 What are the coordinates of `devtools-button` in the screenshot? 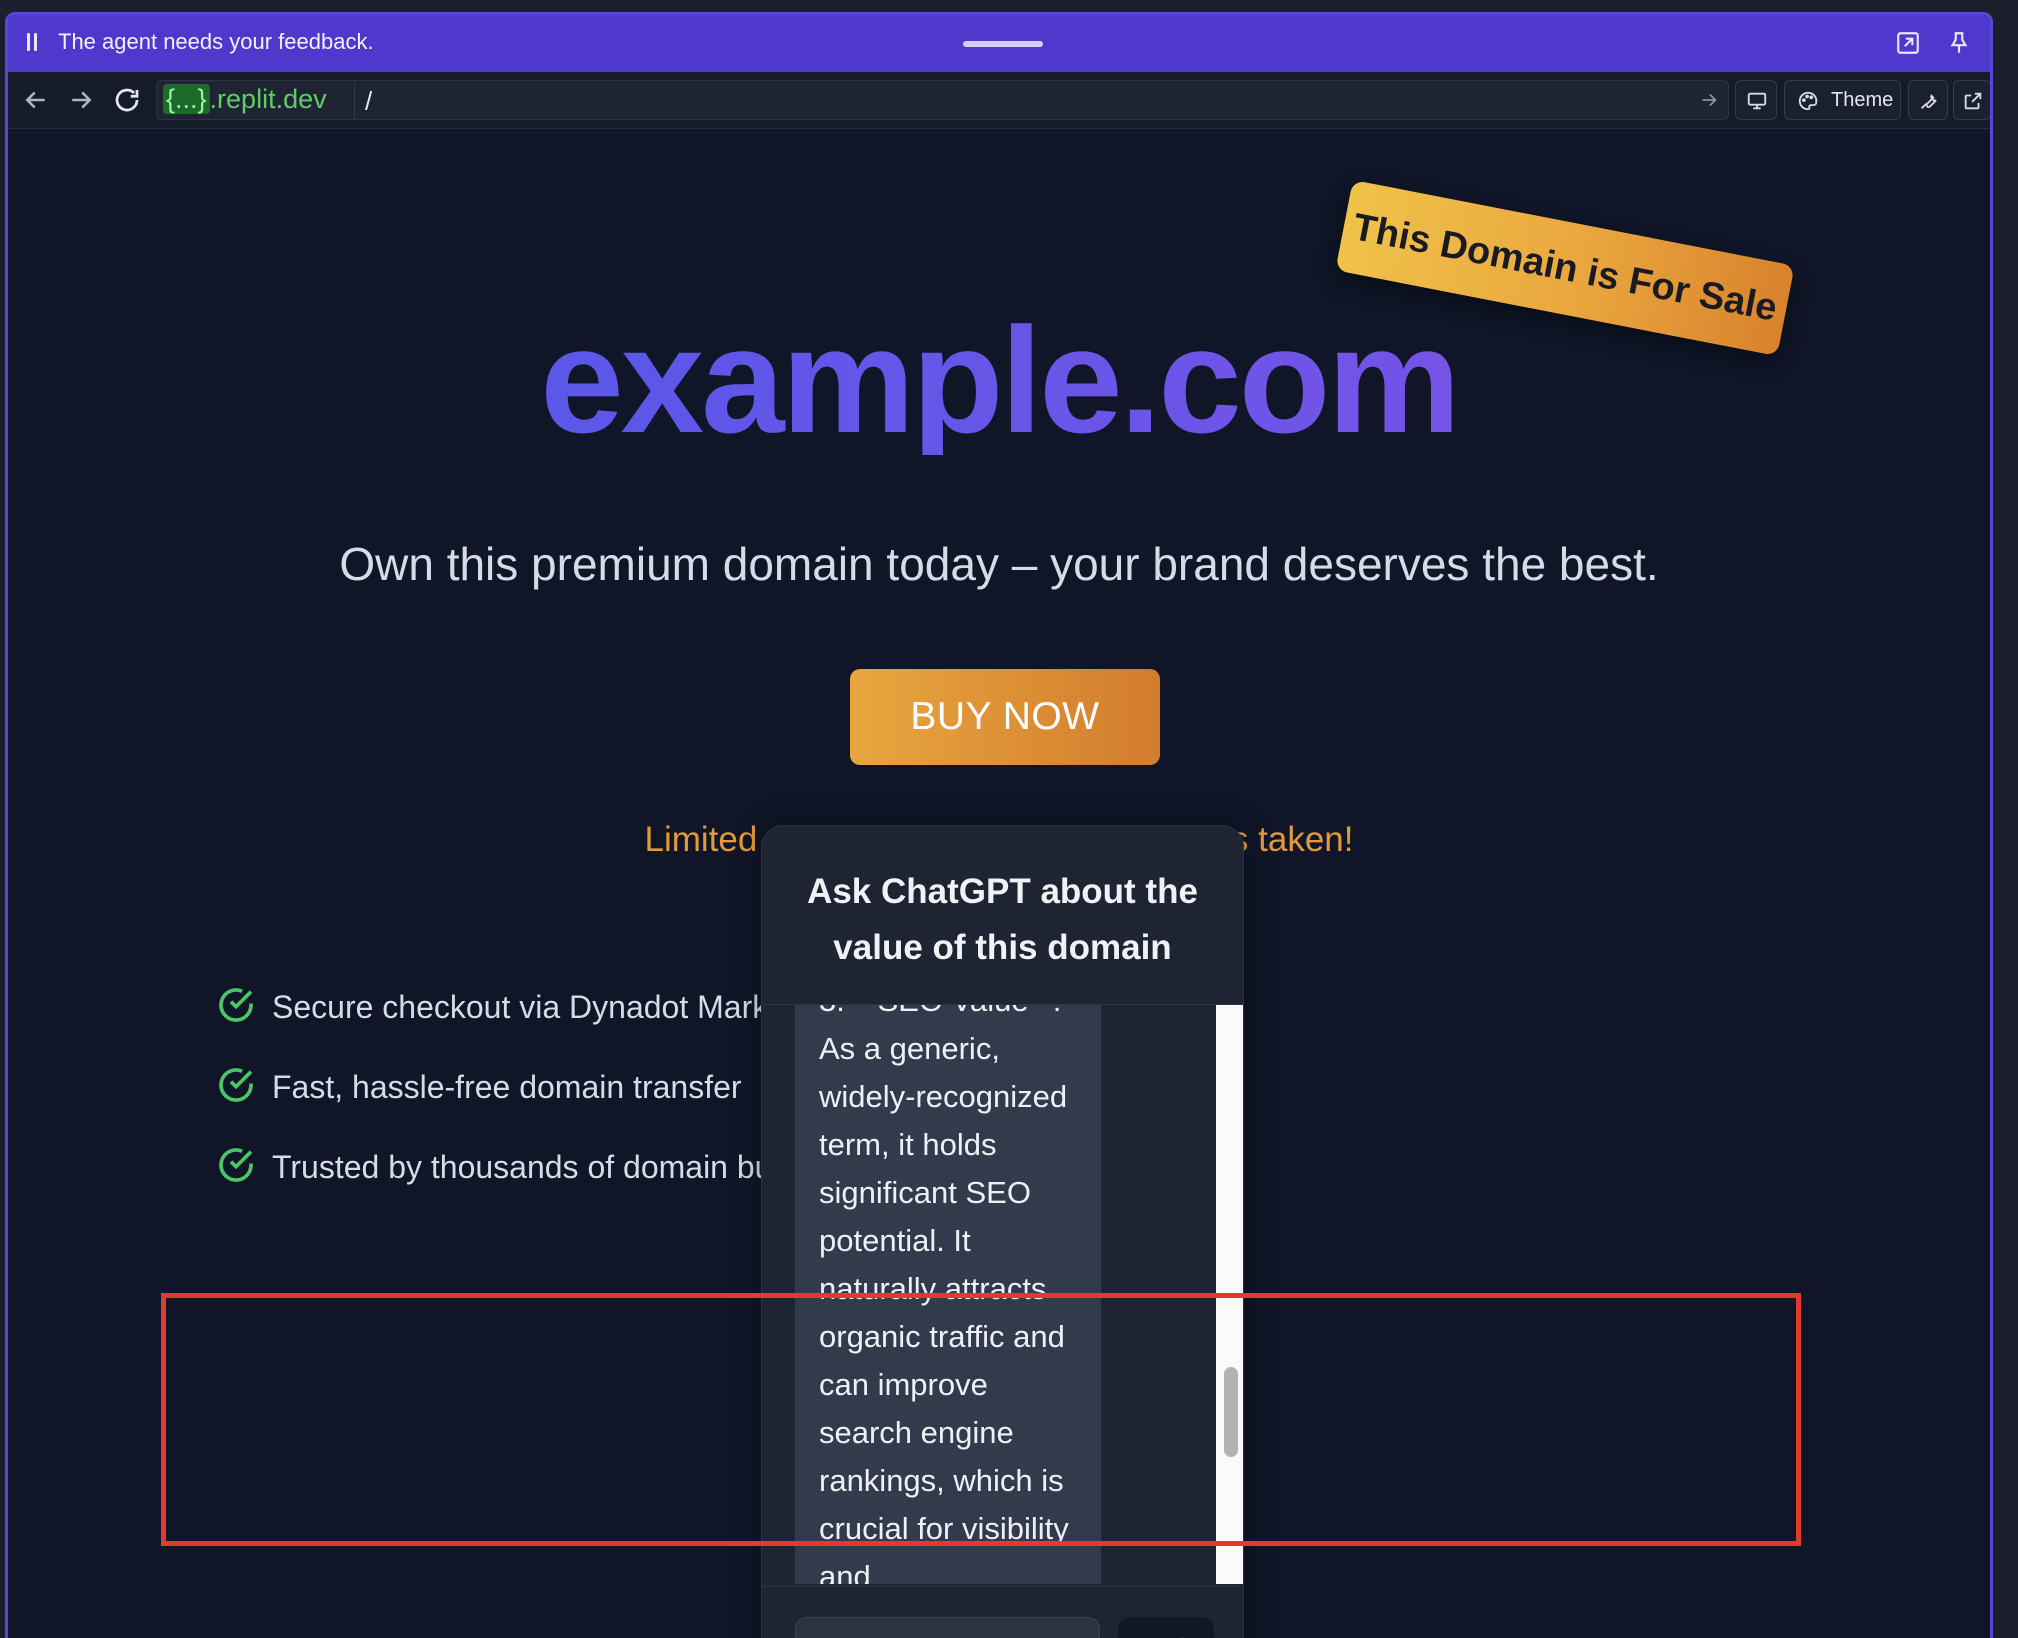 It's located at (1928, 100).